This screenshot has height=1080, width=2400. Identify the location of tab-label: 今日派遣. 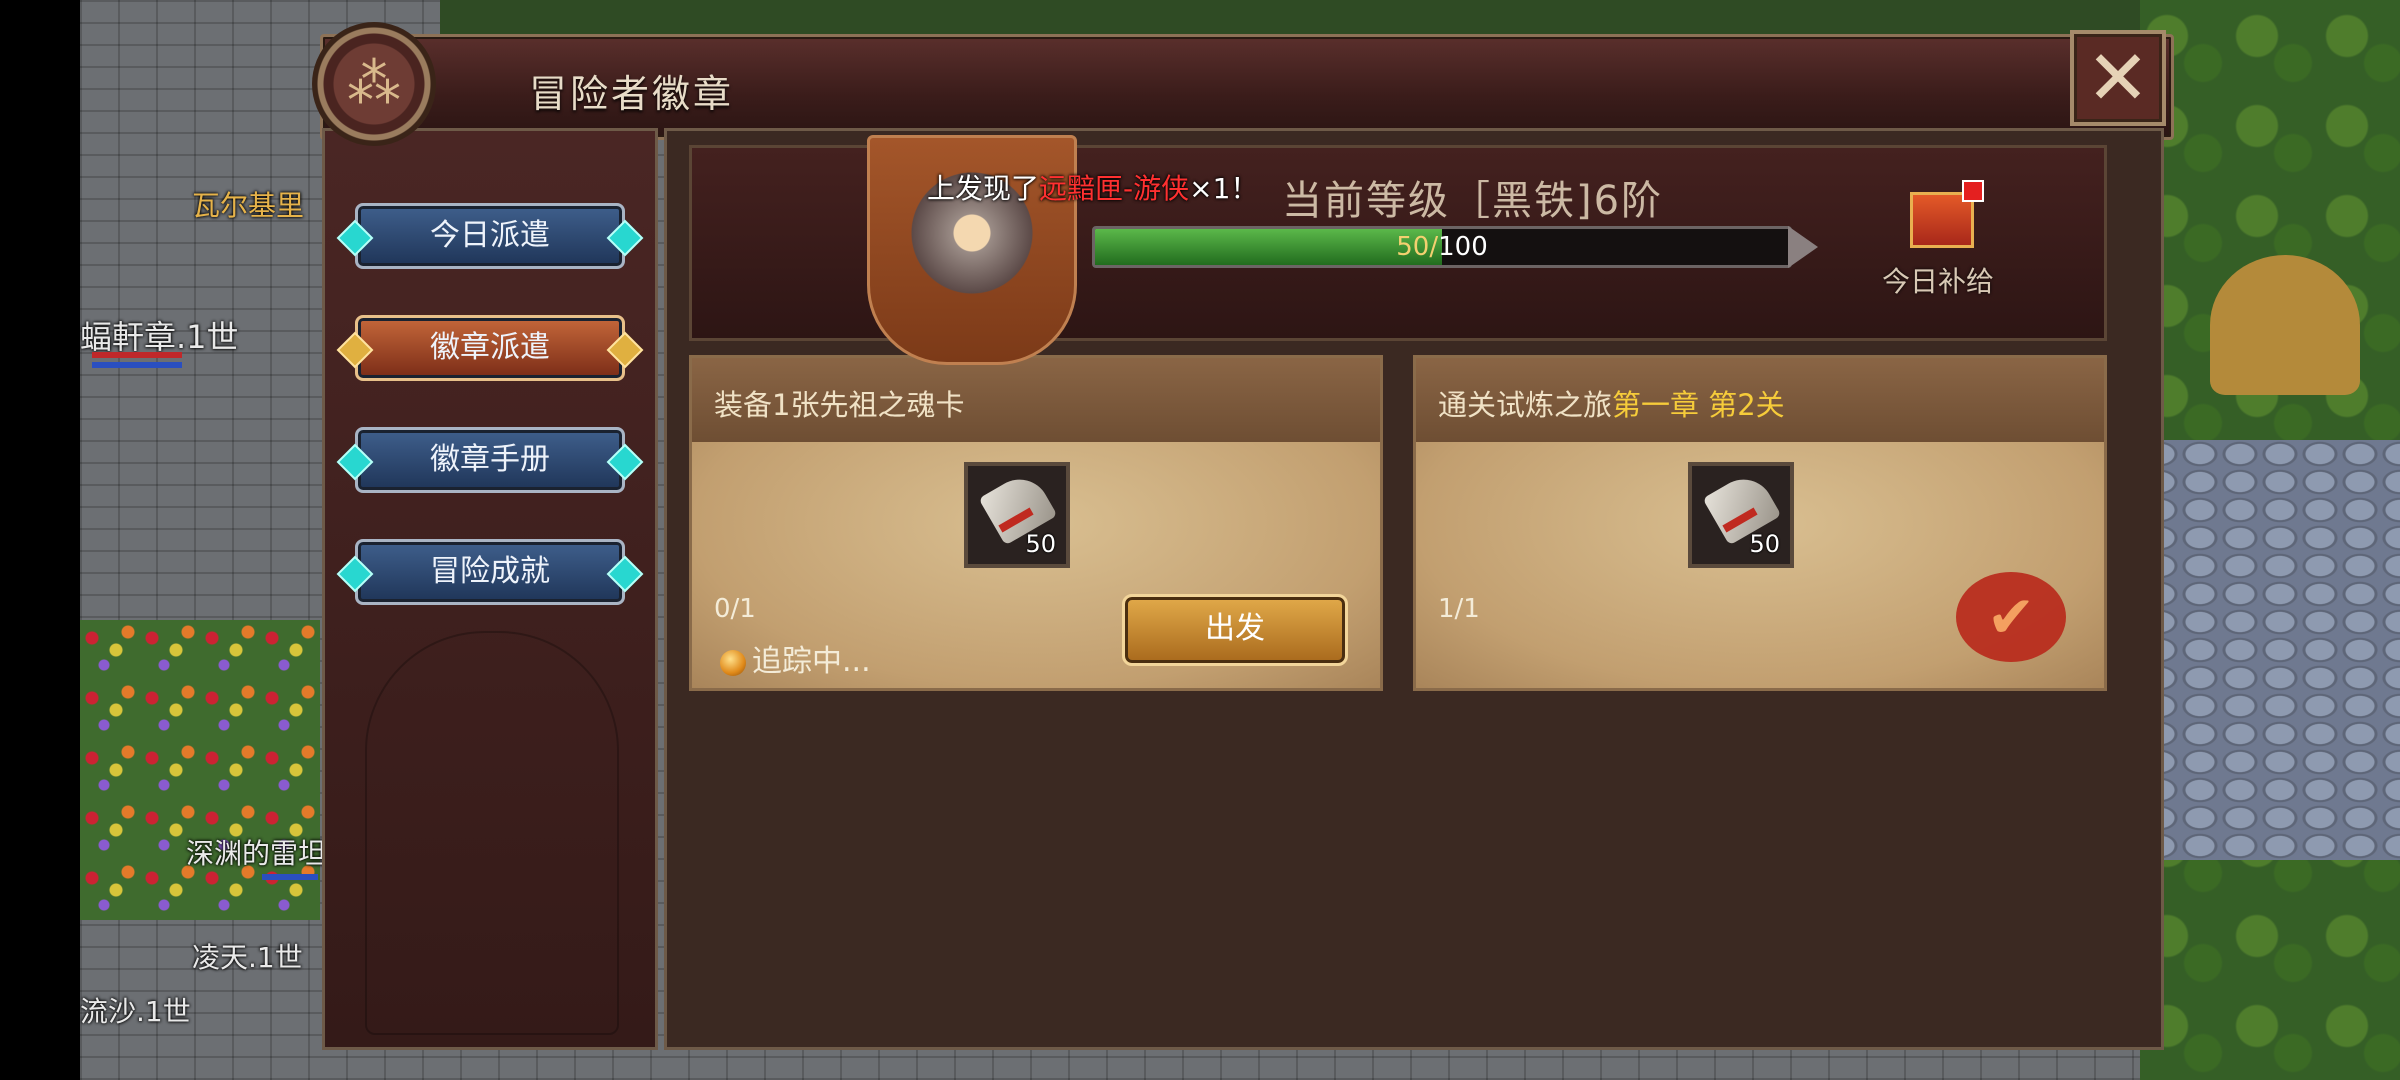
(490, 235).